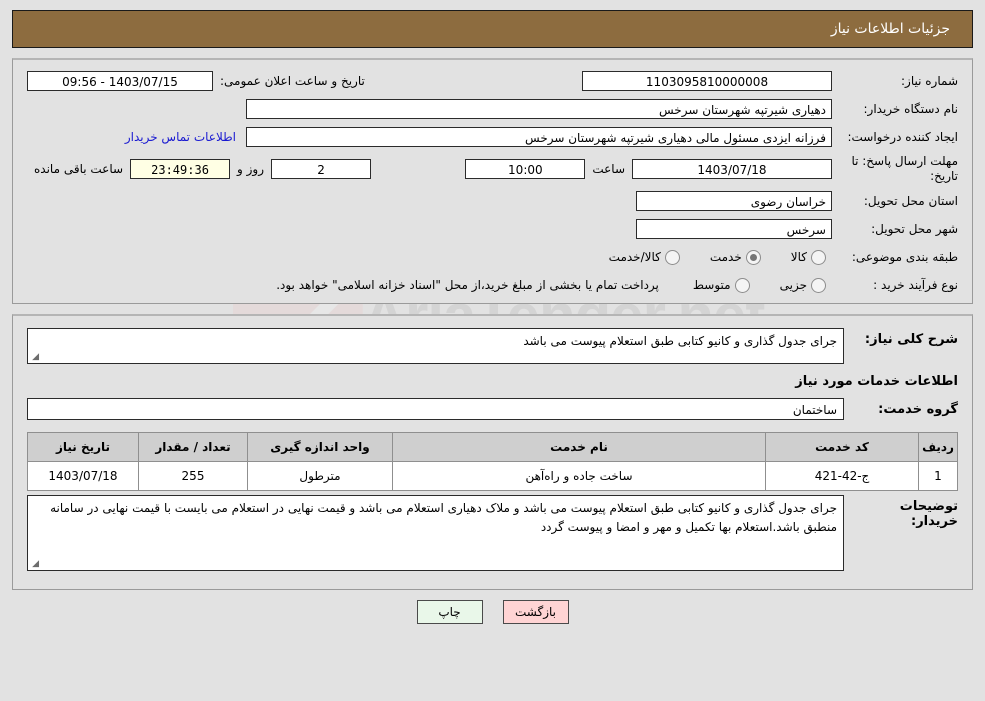 The height and width of the screenshot is (701, 985). I want to click on general-desc-label: شرح کلی نیاز:, so click(911, 339).